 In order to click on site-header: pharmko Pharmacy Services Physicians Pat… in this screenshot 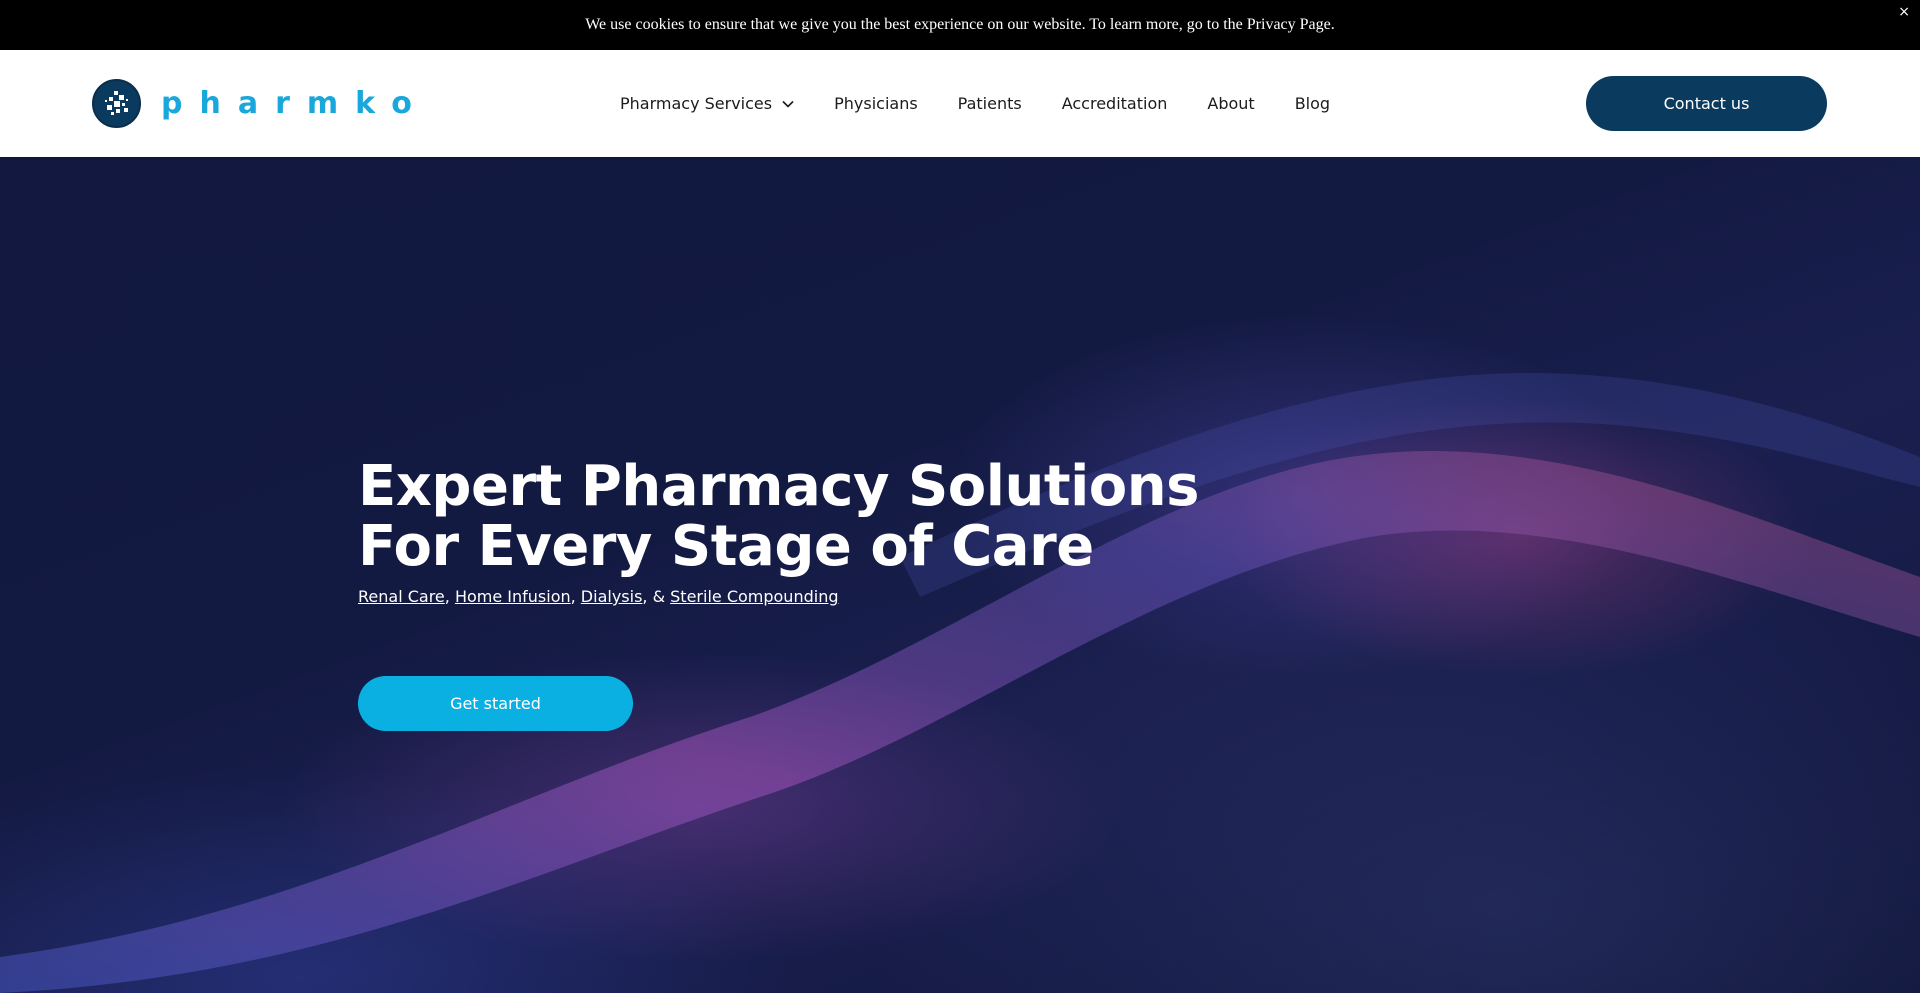, I will do `click(960, 103)`.